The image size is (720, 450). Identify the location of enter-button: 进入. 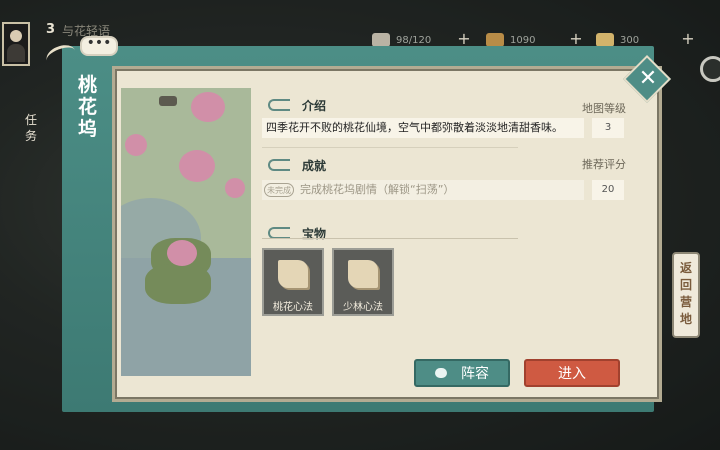
(572, 373).